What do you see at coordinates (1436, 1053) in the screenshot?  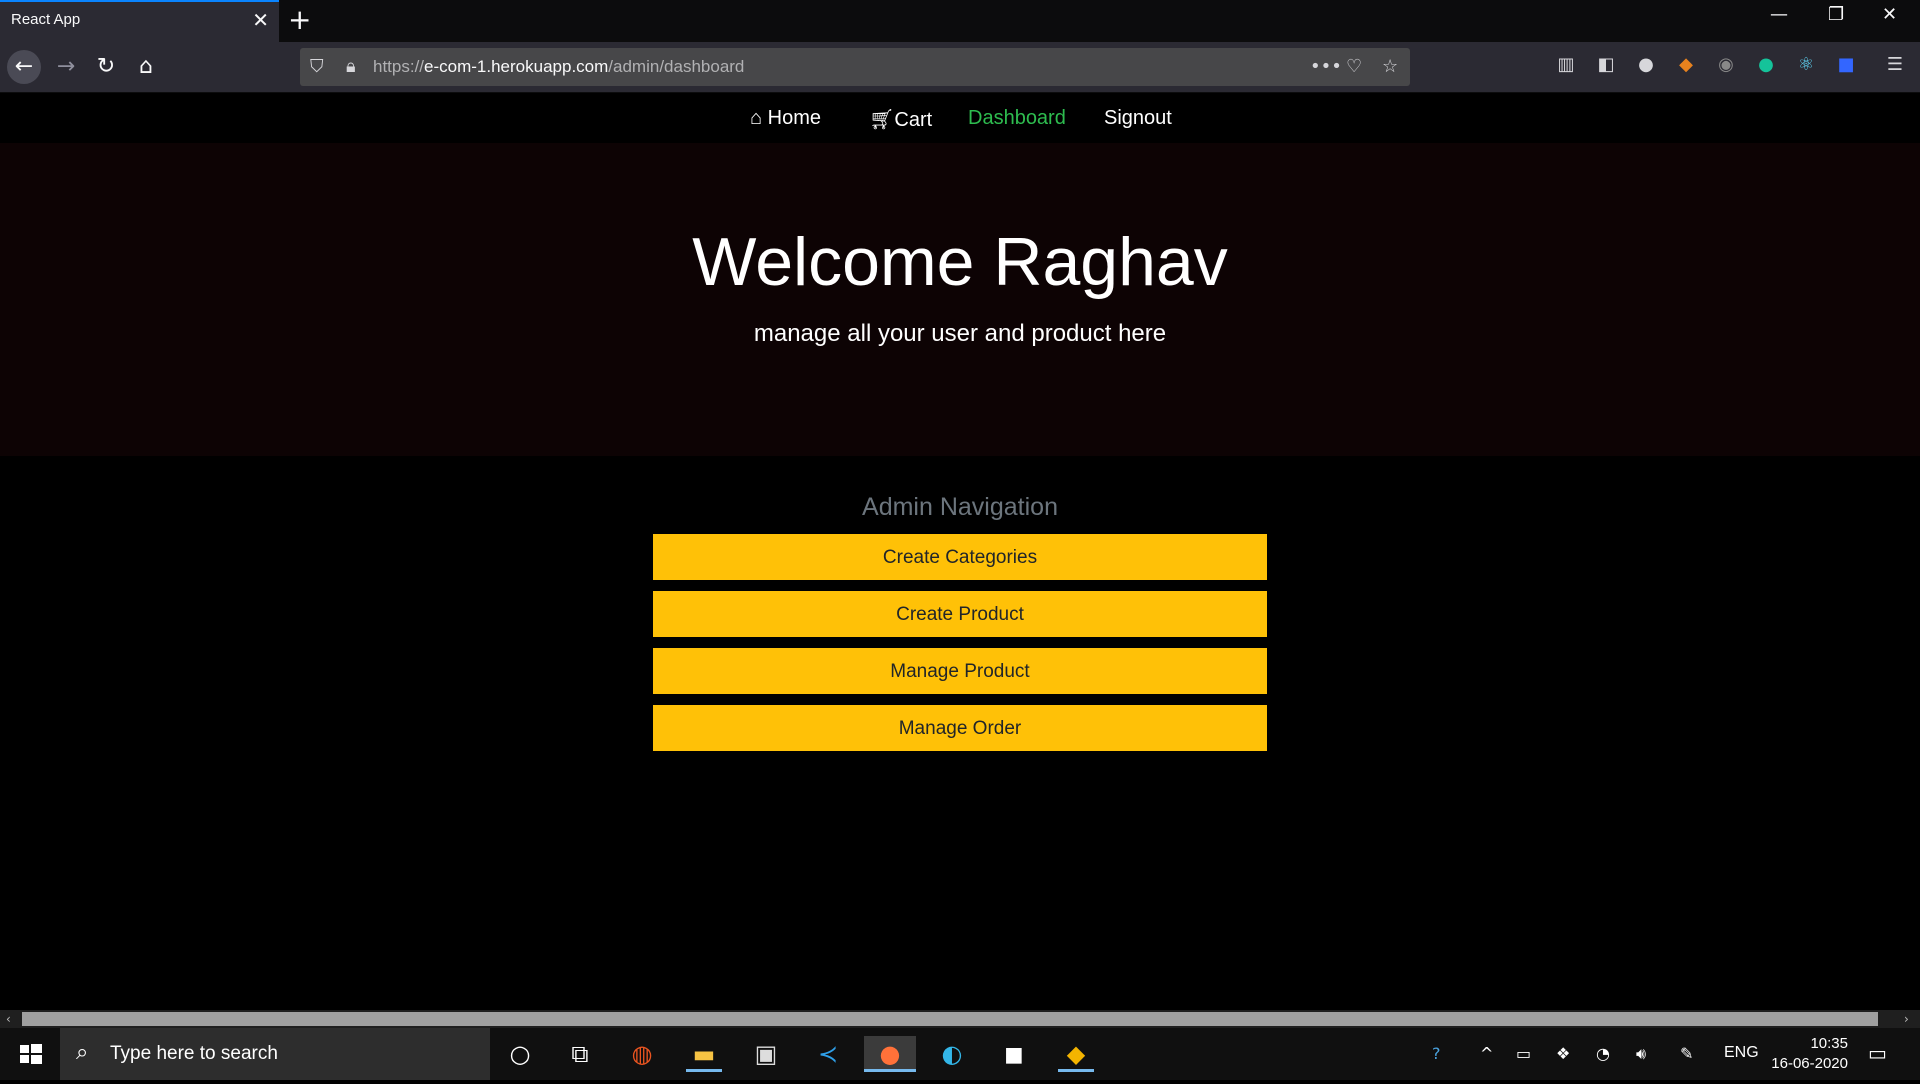 I see `help-icon: ?` at bounding box center [1436, 1053].